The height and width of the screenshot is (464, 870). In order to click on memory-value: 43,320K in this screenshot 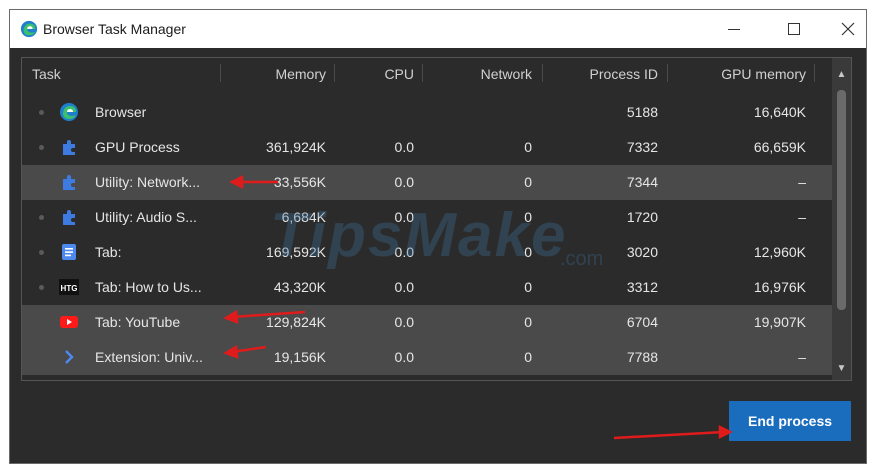, I will do `click(299, 287)`.